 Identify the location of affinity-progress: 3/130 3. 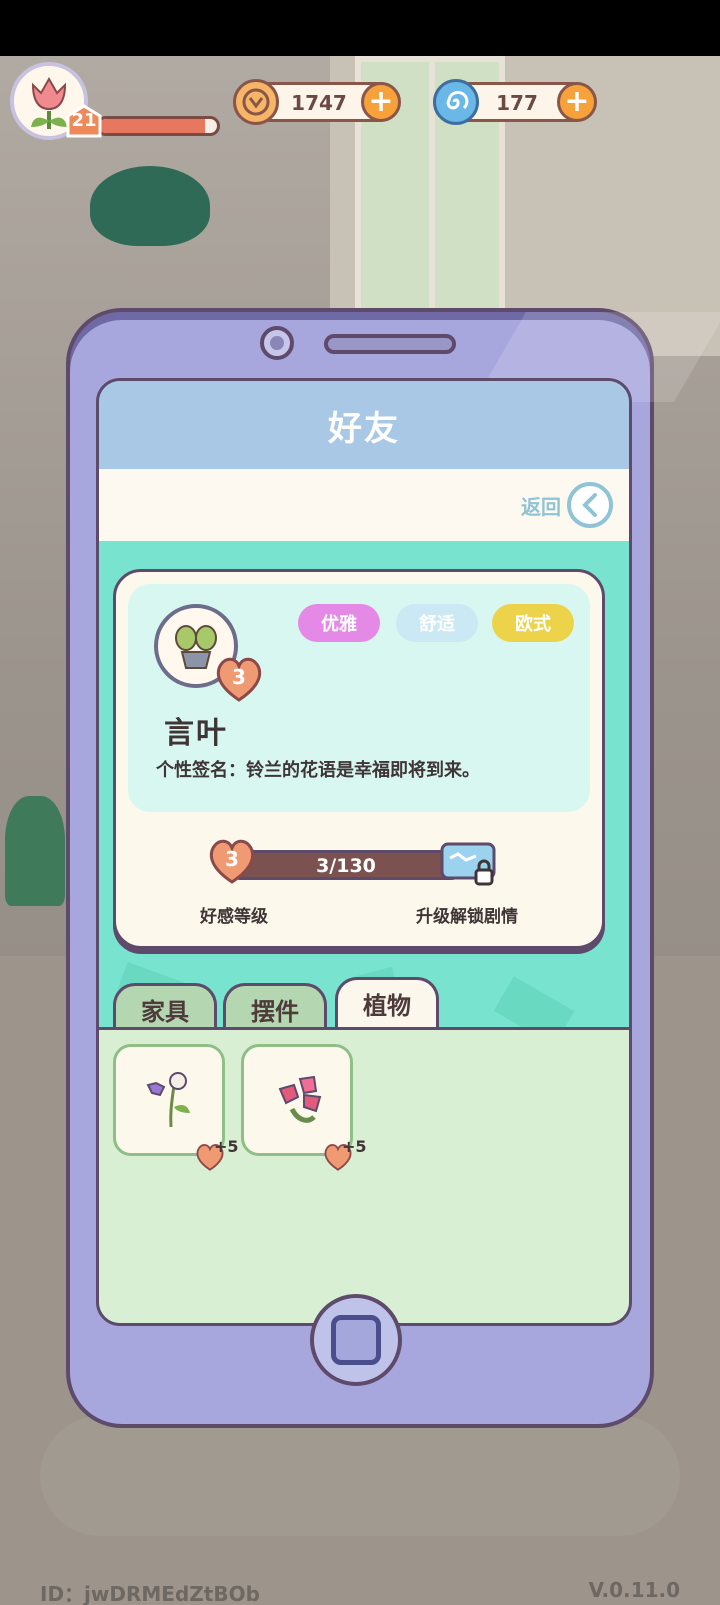
(355, 864).